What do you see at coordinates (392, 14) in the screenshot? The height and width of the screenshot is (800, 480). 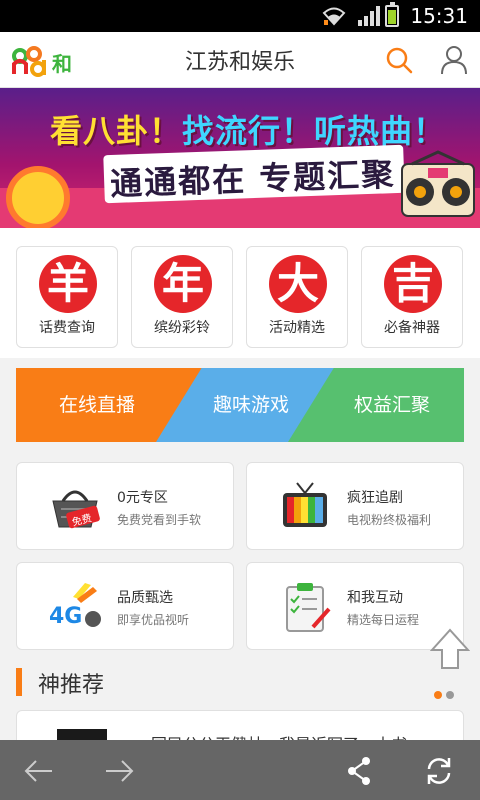 I see `battery-icon` at bounding box center [392, 14].